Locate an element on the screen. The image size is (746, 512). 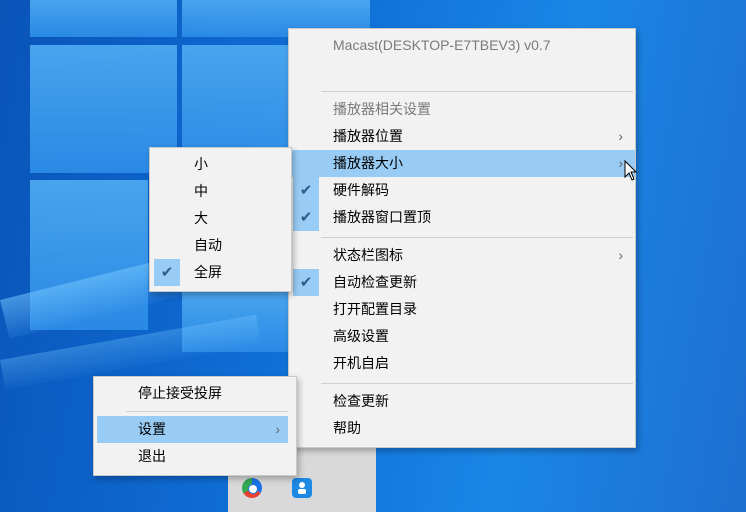
size-option-large: 大 is located at coordinates (220, 218).